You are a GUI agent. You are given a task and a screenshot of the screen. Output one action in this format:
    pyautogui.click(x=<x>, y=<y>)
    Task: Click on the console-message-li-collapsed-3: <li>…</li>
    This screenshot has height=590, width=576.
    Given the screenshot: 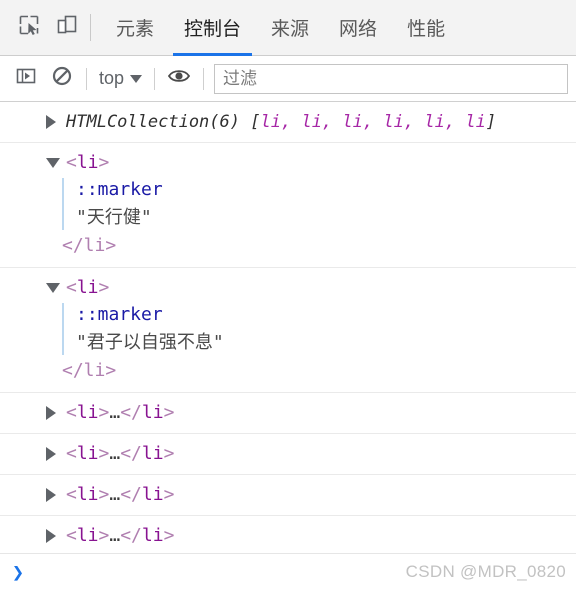 What is the action you would take?
    pyautogui.click(x=288, y=495)
    